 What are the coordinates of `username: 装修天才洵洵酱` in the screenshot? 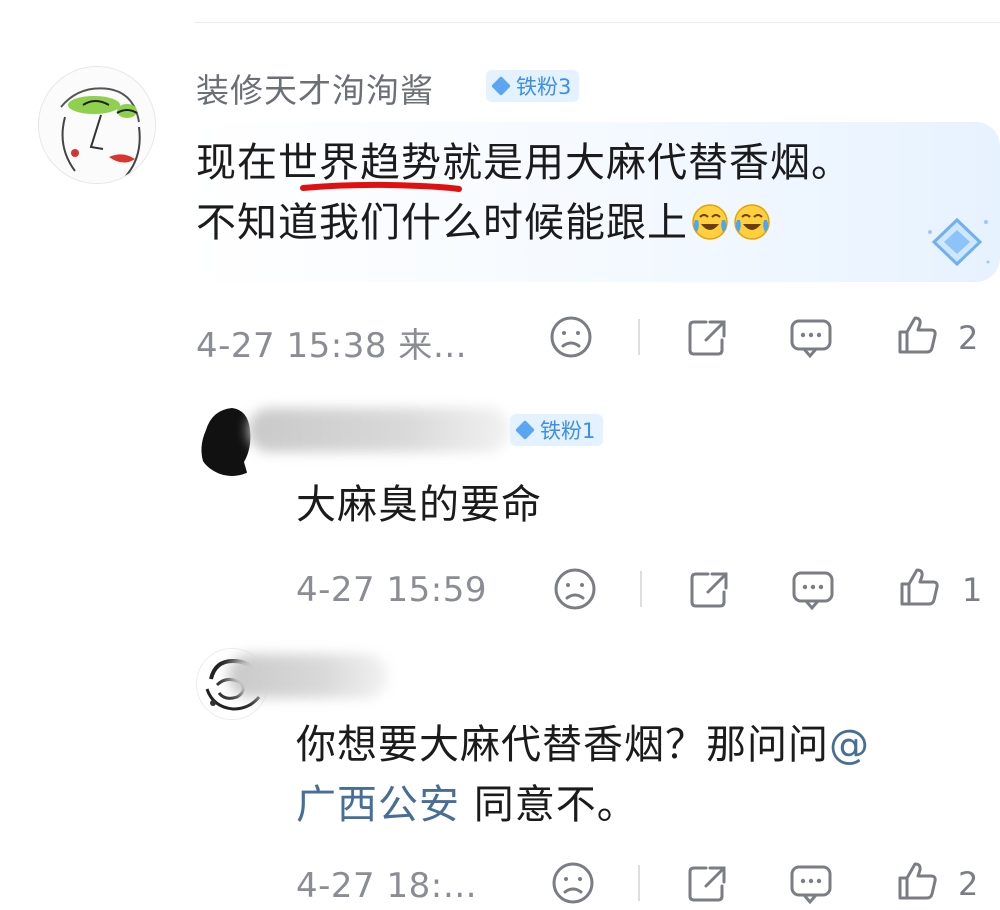 It's located at (315, 88).